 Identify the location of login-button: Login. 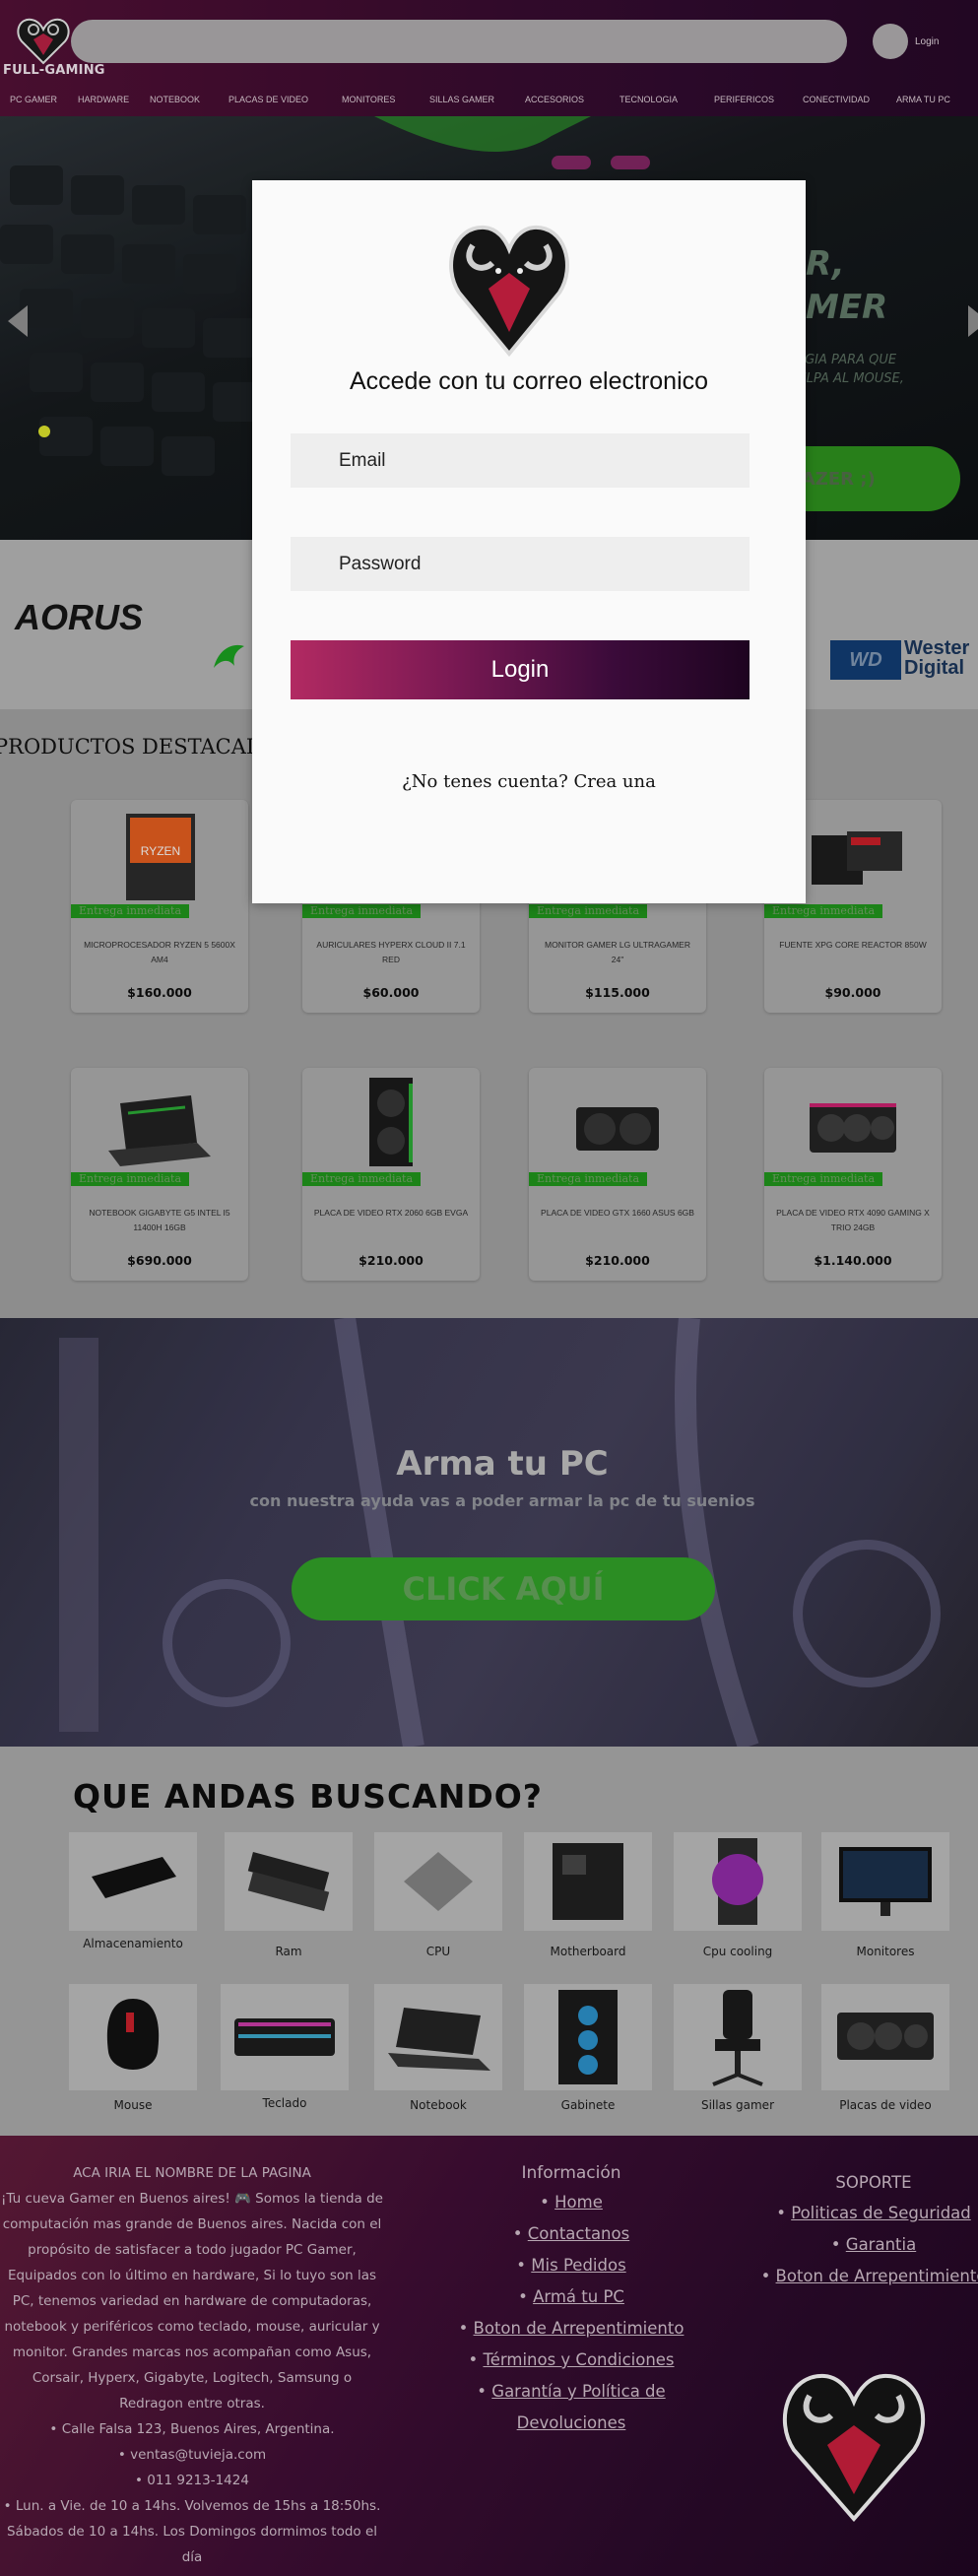
(520, 670).